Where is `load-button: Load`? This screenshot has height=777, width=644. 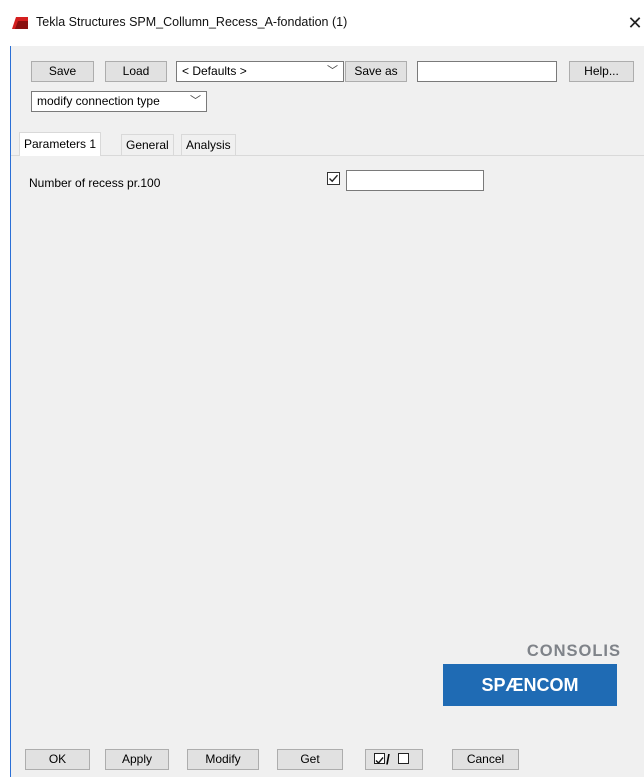
load-button: Load is located at coordinates (136, 71).